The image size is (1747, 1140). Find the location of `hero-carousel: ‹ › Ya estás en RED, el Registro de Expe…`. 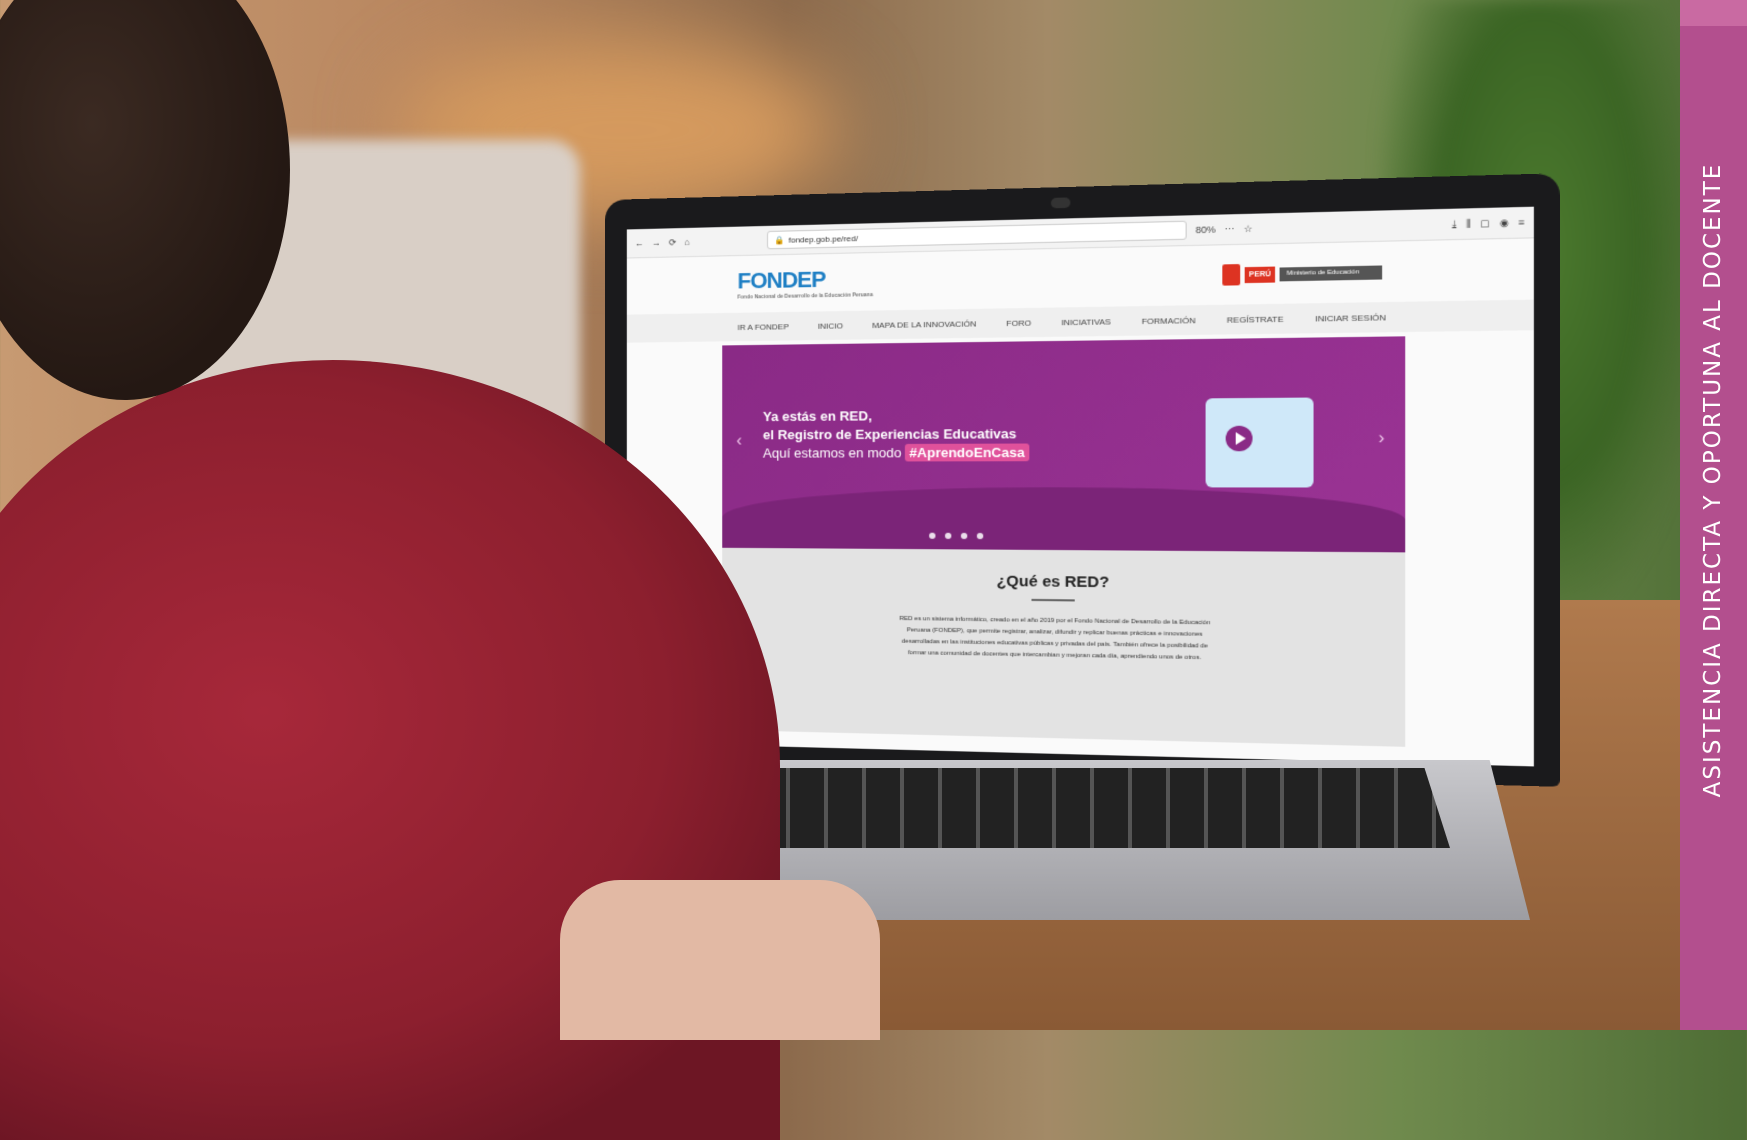

hero-carousel: ‹ › Ya estás en RED, el Registro de Expe… is located at coordinates (1064, 444).